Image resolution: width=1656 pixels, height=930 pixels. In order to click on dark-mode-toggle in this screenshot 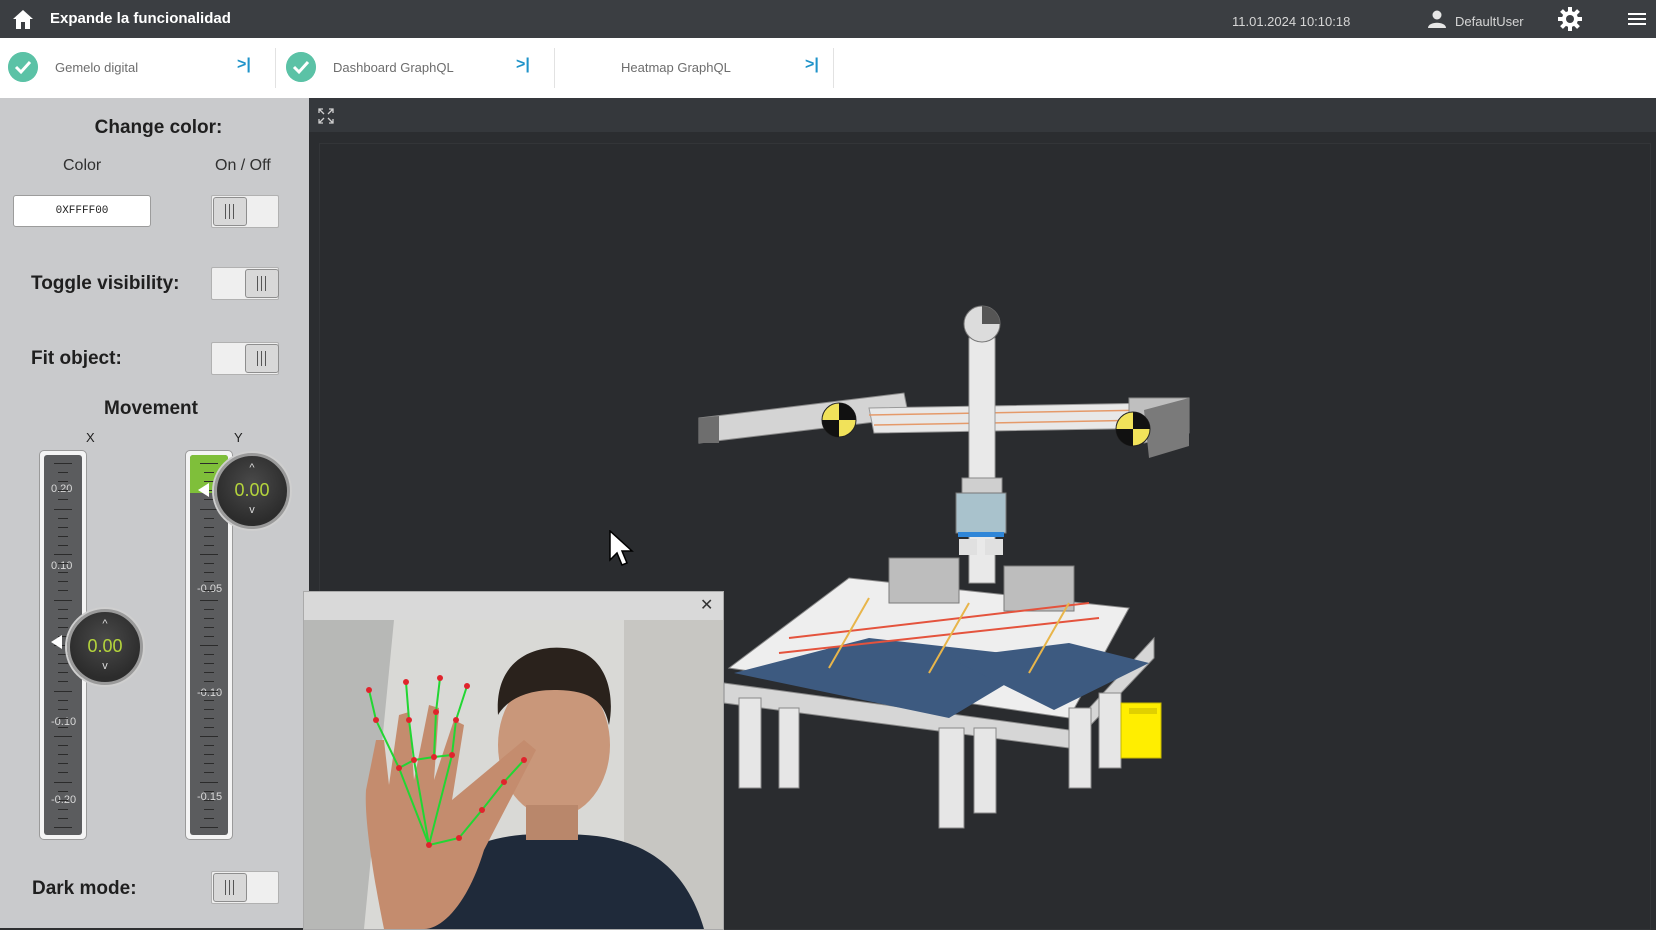, I will do `click(245, 887)`.